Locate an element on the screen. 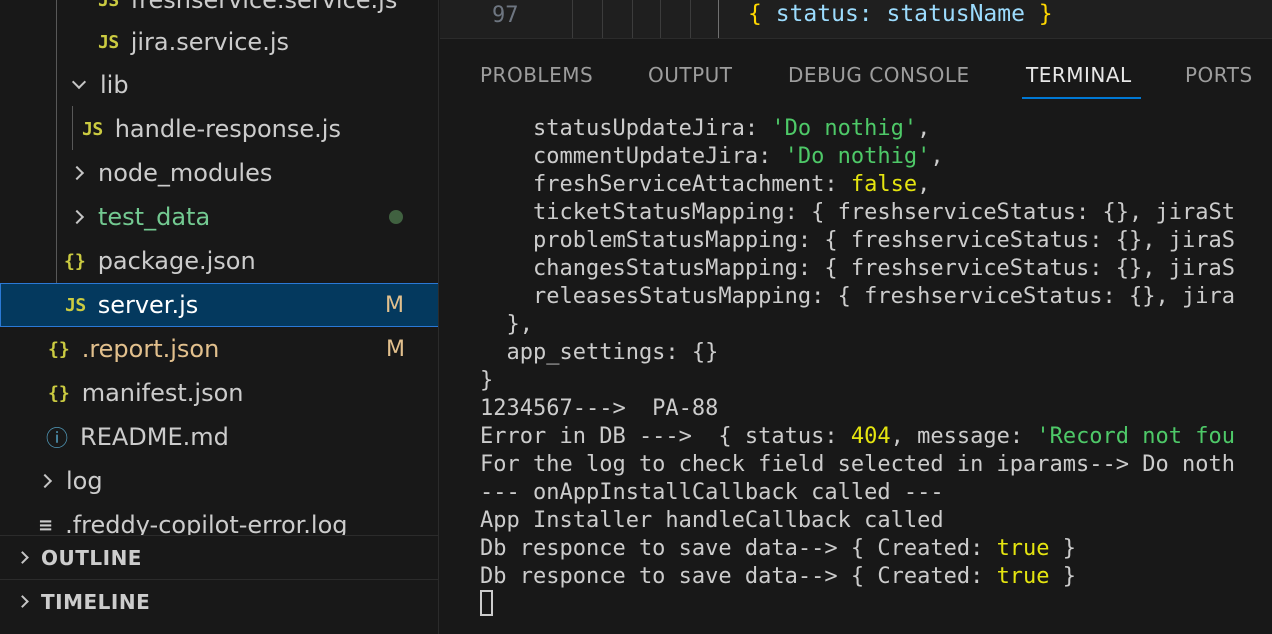  tree-item-manifest-json: {} manifest.json is located at coordinates (219, 393).